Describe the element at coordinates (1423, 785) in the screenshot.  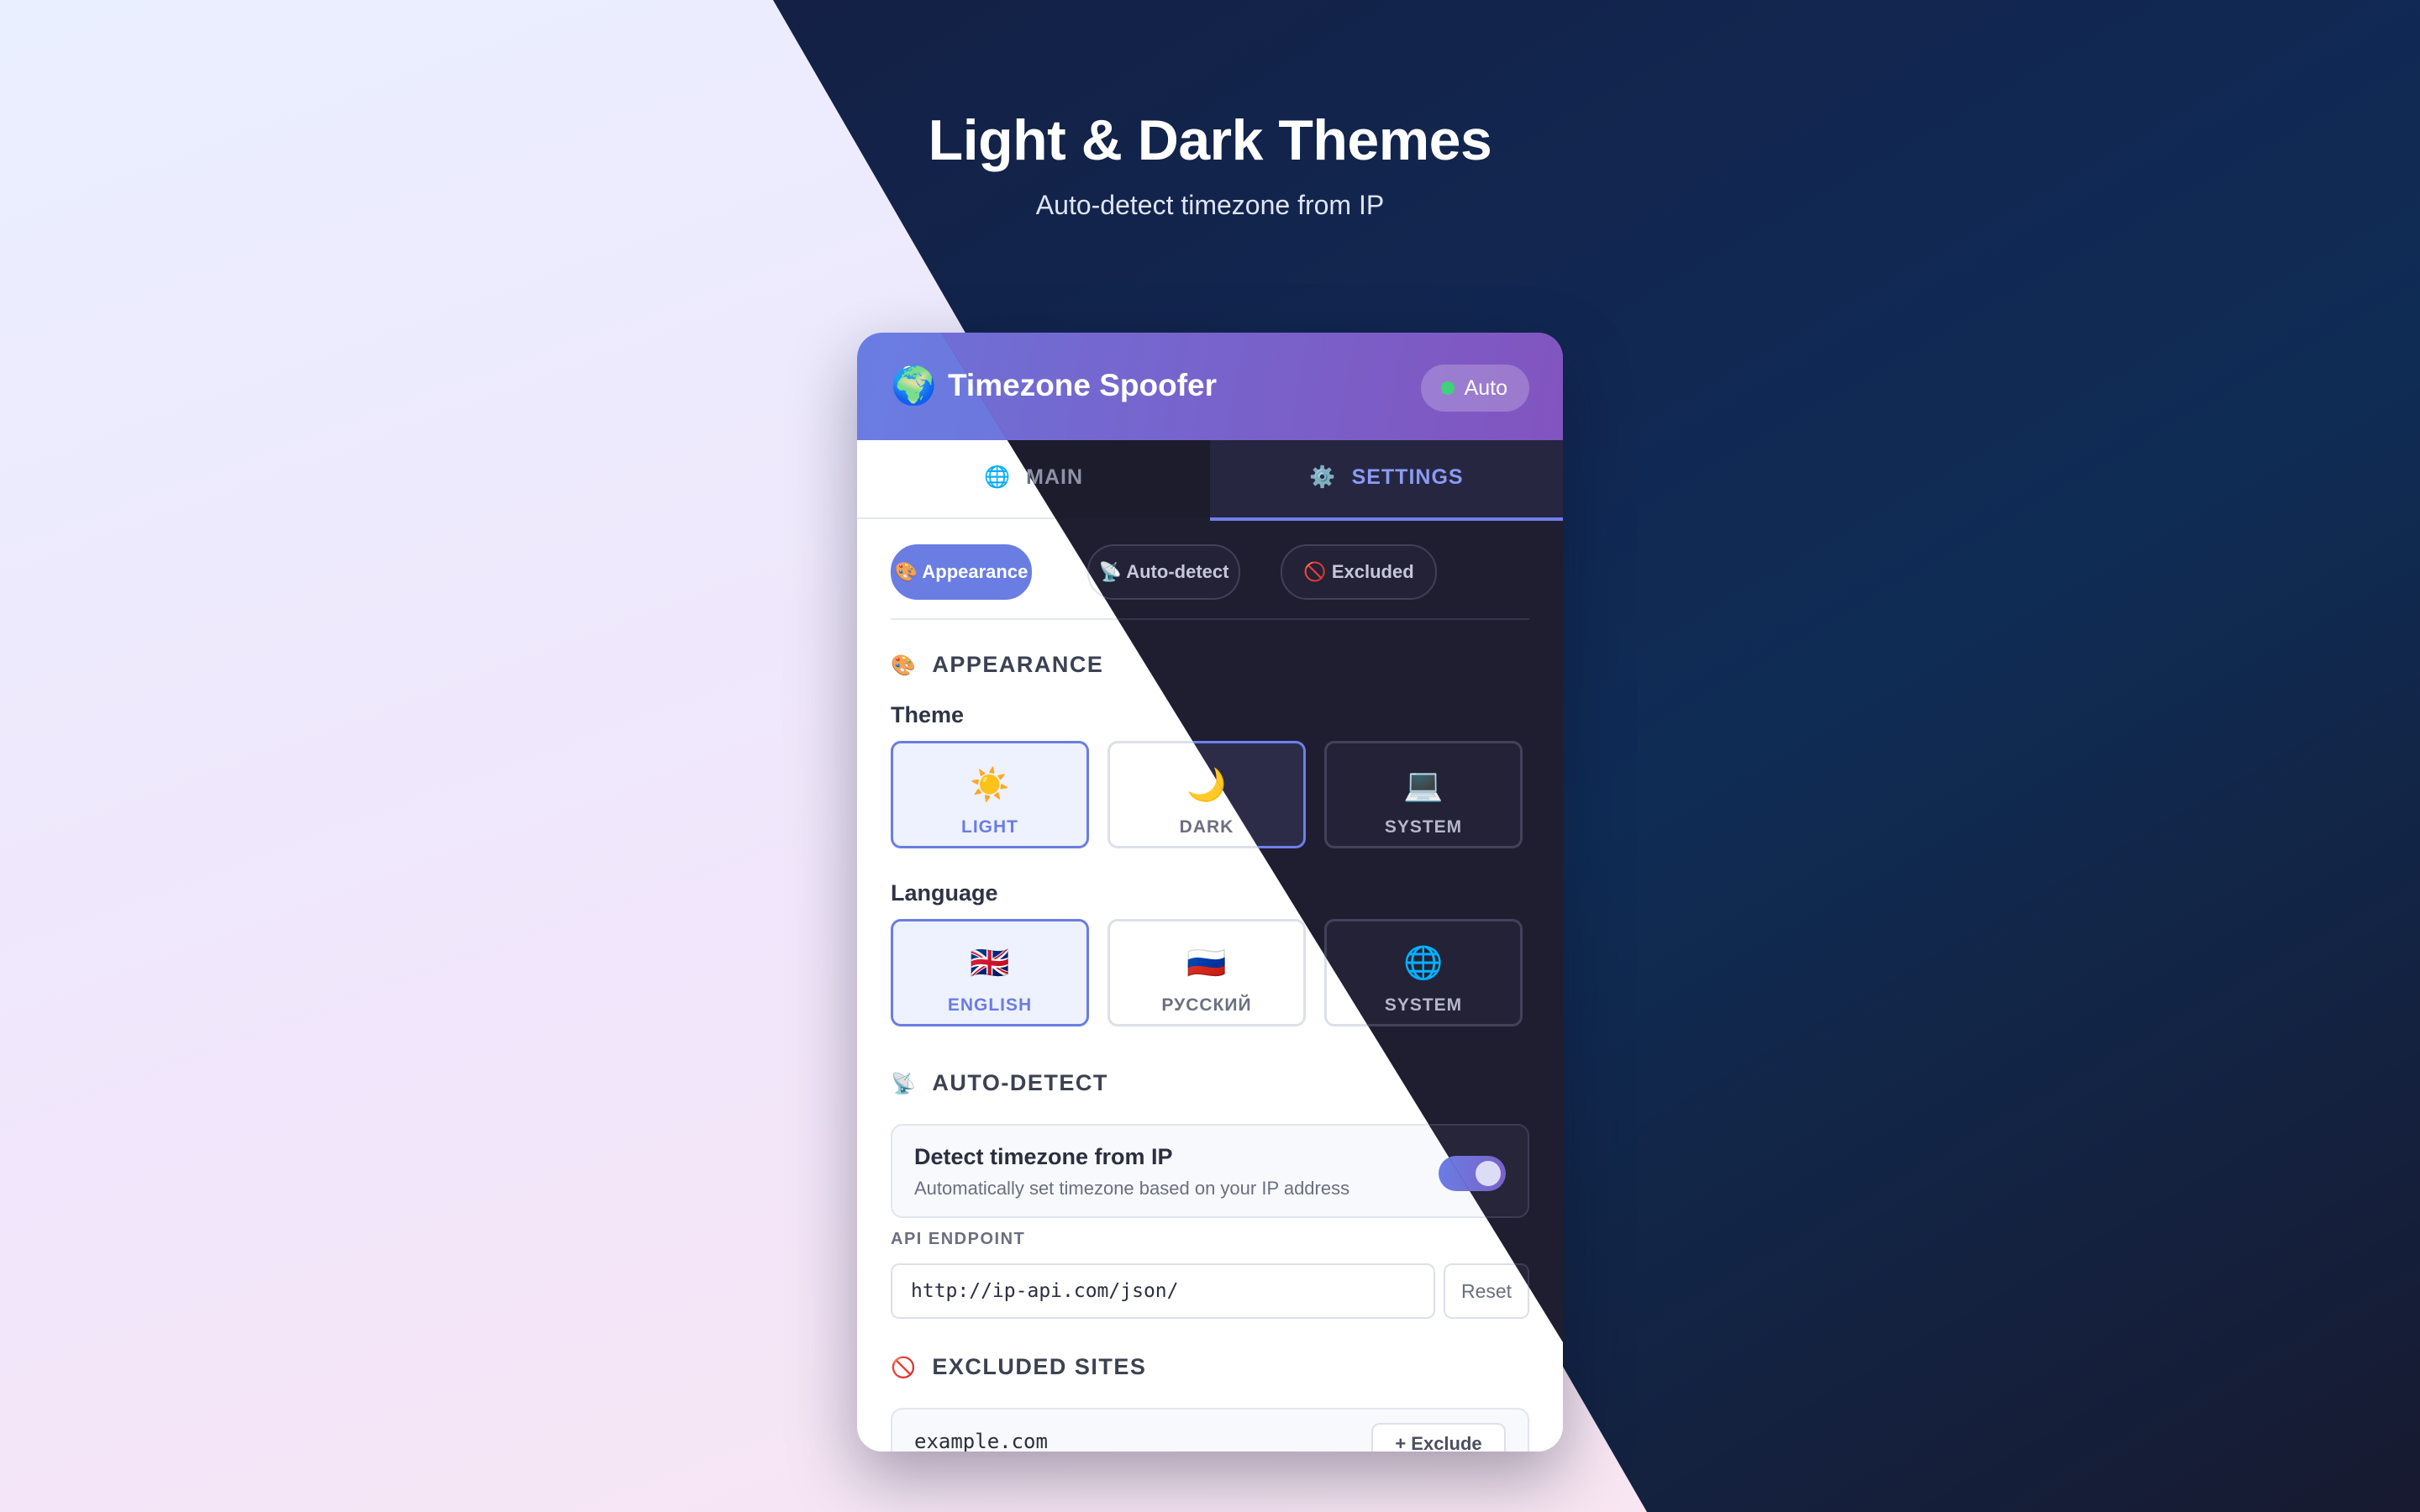
I see `laptop-icon: 💻` at that location.